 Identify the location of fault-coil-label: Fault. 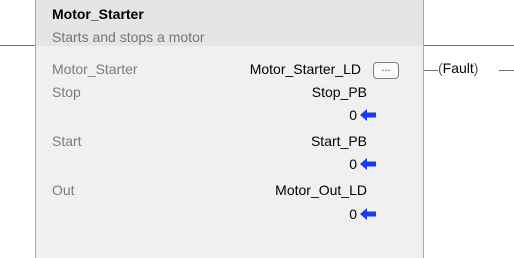
(458, 68).